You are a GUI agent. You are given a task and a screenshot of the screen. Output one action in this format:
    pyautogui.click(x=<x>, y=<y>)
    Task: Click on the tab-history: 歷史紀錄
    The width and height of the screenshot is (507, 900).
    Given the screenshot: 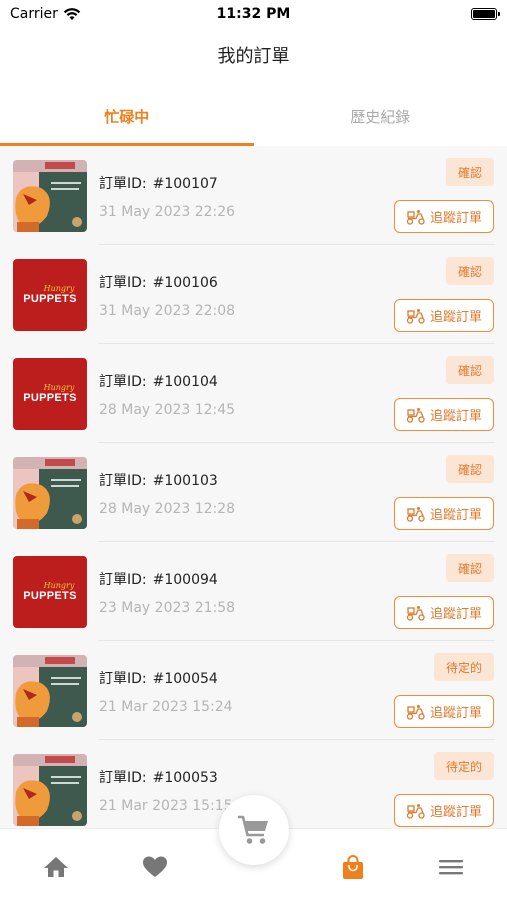 What is the action you would take?
    pyautogui.click(x=380, y=121)
    